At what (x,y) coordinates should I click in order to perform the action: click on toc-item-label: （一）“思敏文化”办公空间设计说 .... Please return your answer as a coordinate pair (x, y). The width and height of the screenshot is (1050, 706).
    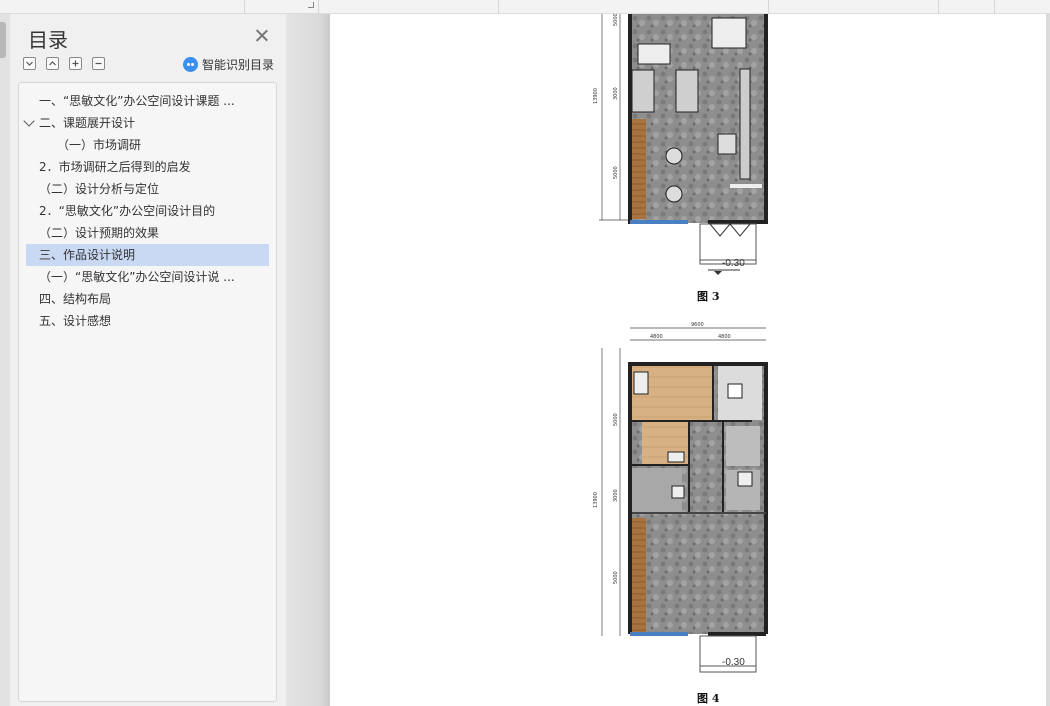
    Looking at the image, I should click on (137, 277).